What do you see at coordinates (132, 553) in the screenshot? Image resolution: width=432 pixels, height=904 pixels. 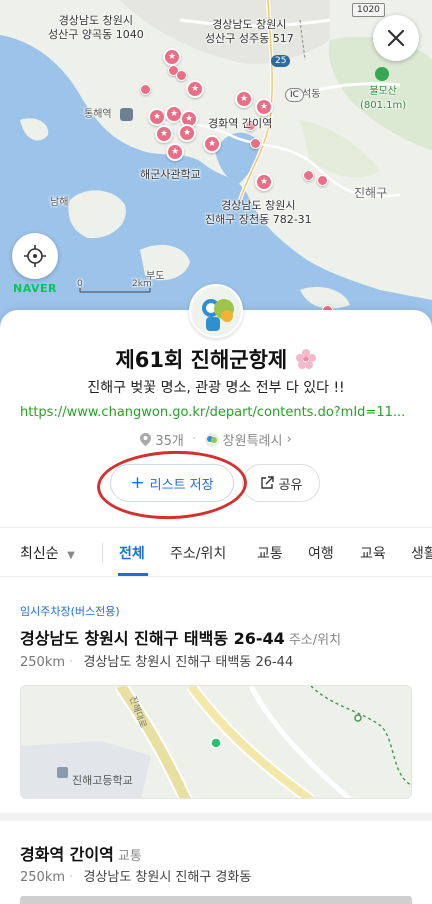 I see `tab-all: 전체` at bounding box center [132, 553].